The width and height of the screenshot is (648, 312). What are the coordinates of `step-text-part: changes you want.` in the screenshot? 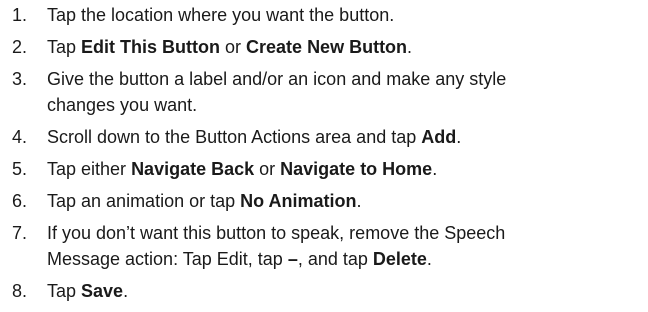 It's located at (122, 105).